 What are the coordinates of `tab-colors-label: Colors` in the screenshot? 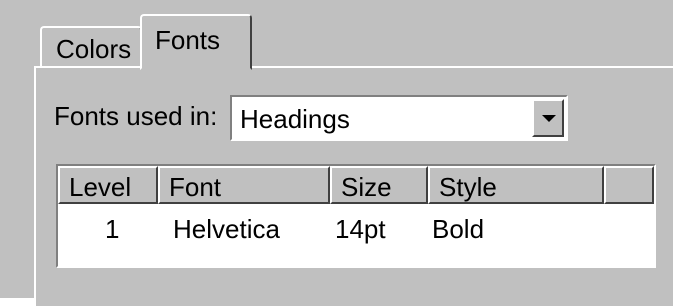 It's located at (94, 49).